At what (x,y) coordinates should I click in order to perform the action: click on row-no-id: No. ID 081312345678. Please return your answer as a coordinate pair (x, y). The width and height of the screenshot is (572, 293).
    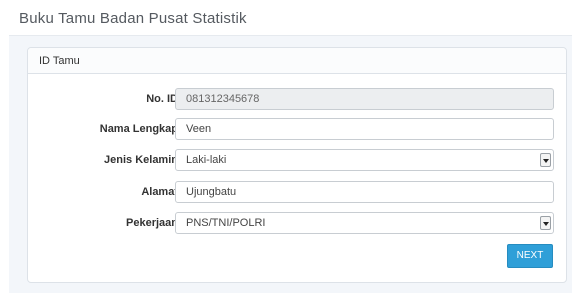
    Looking at the image, I should click on (298, 99).